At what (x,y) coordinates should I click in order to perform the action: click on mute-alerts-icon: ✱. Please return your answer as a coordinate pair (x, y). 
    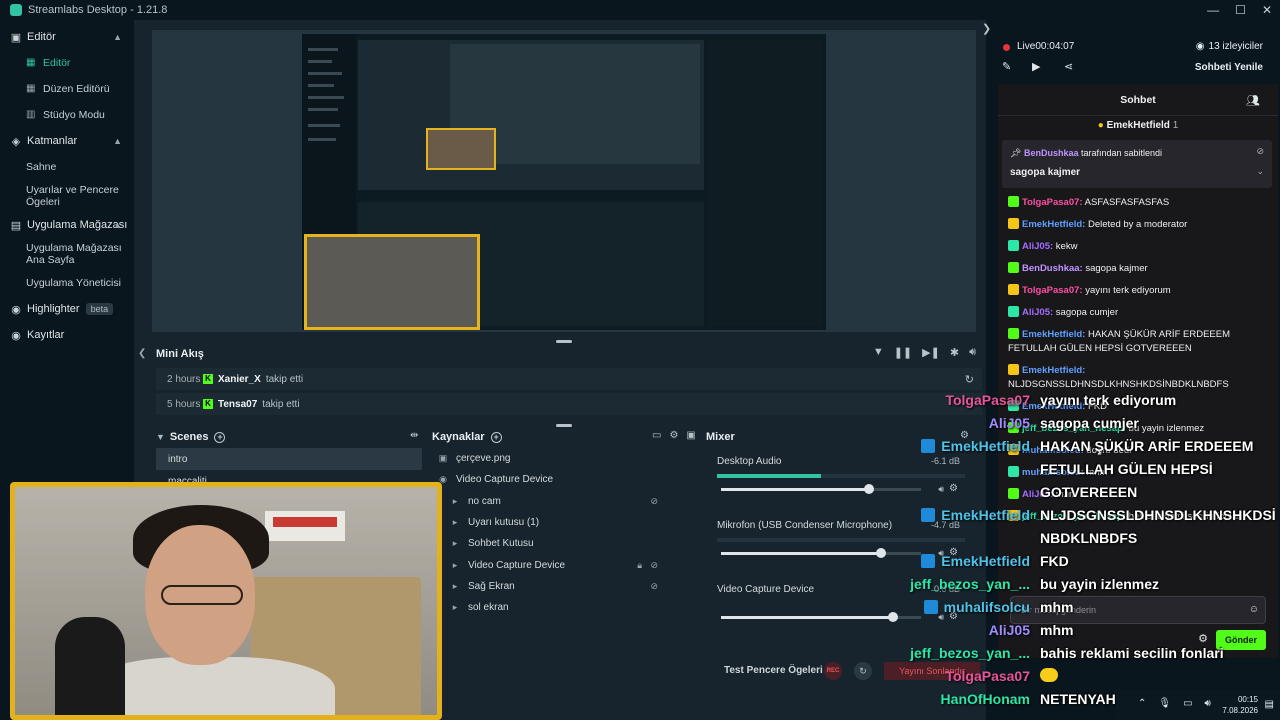
    Looking at the image, I should click on (954, 352).